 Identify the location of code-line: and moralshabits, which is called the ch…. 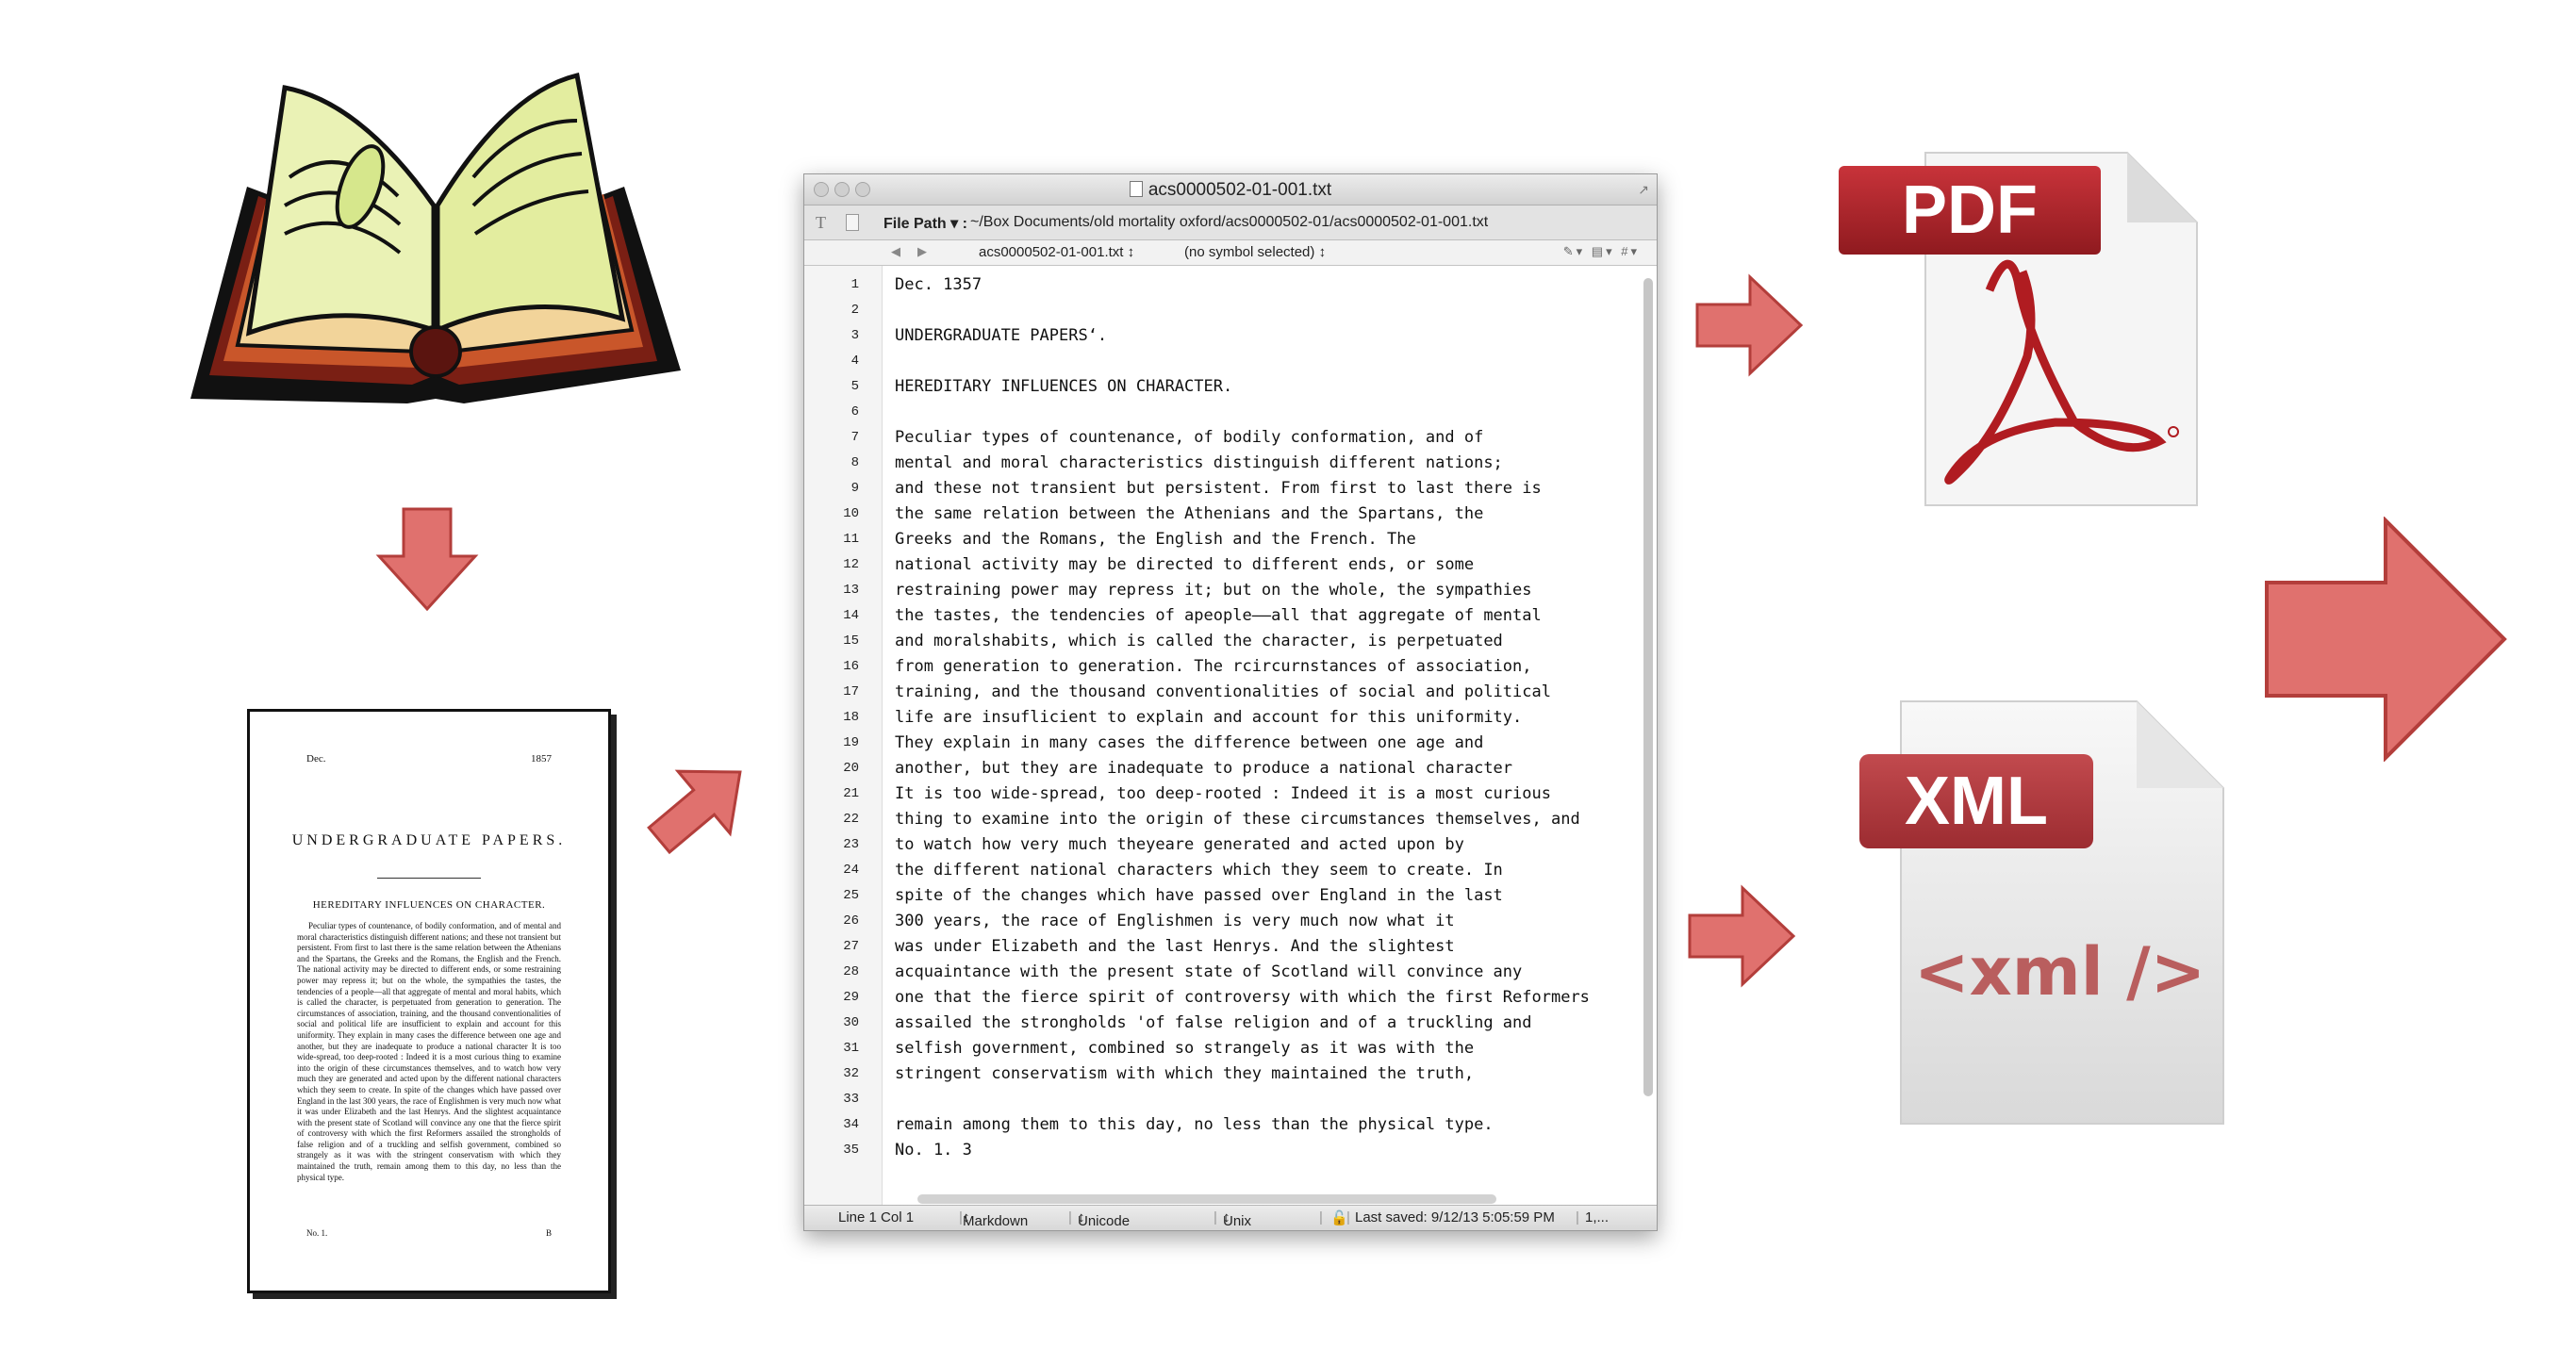
(1266, 641).